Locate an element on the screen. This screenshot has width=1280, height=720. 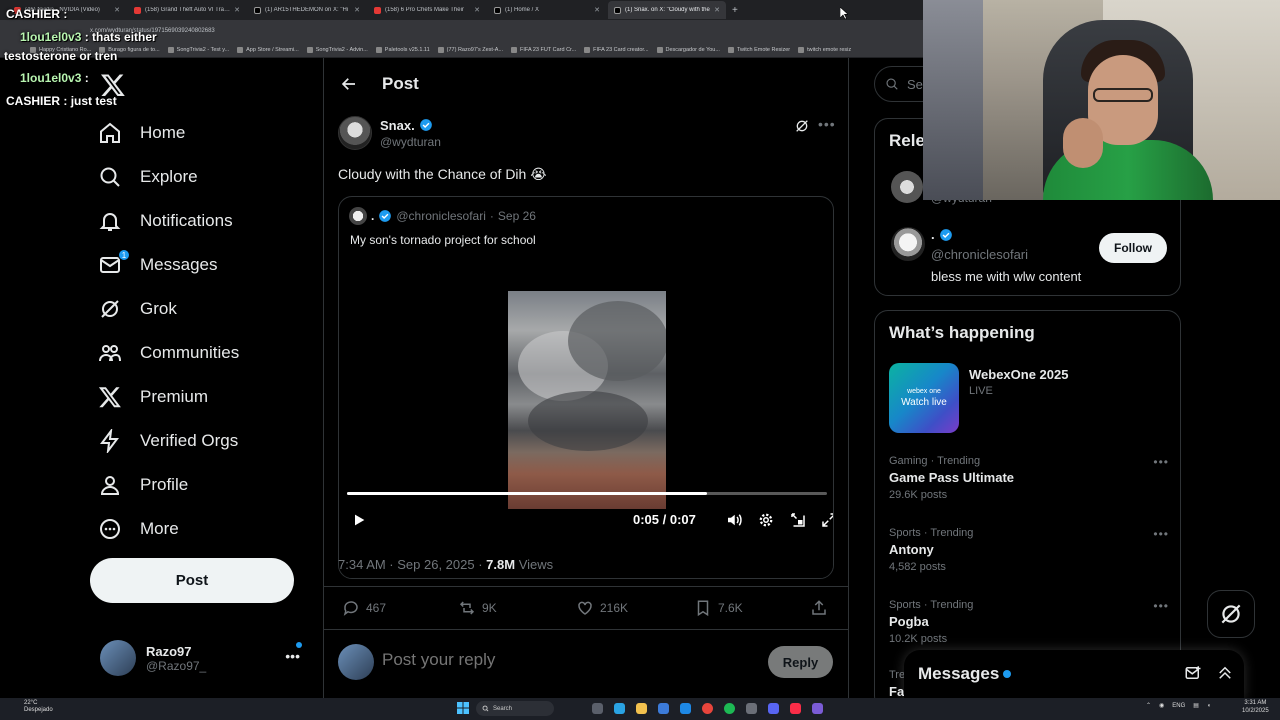
live-event: webex one Watch live WebexOne 2025 LIVE is located at coordinates (1029, 399).